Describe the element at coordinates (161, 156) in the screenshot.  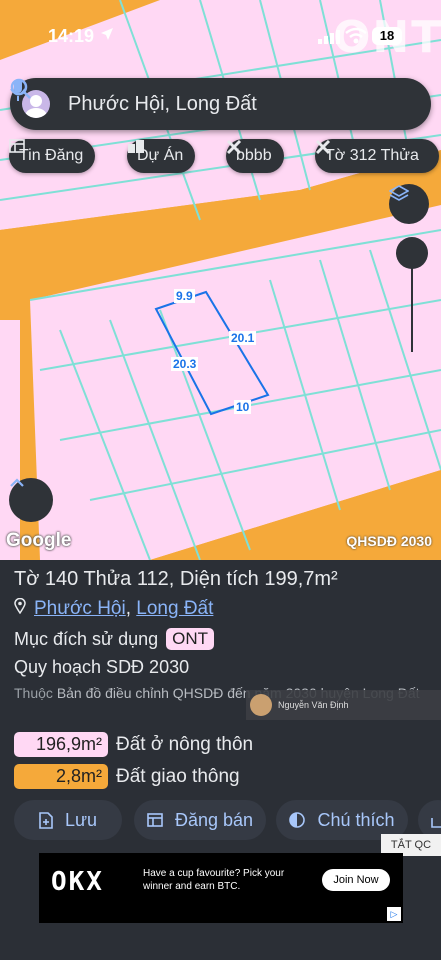
I see `chip-du-an: Dự Án` at that location.